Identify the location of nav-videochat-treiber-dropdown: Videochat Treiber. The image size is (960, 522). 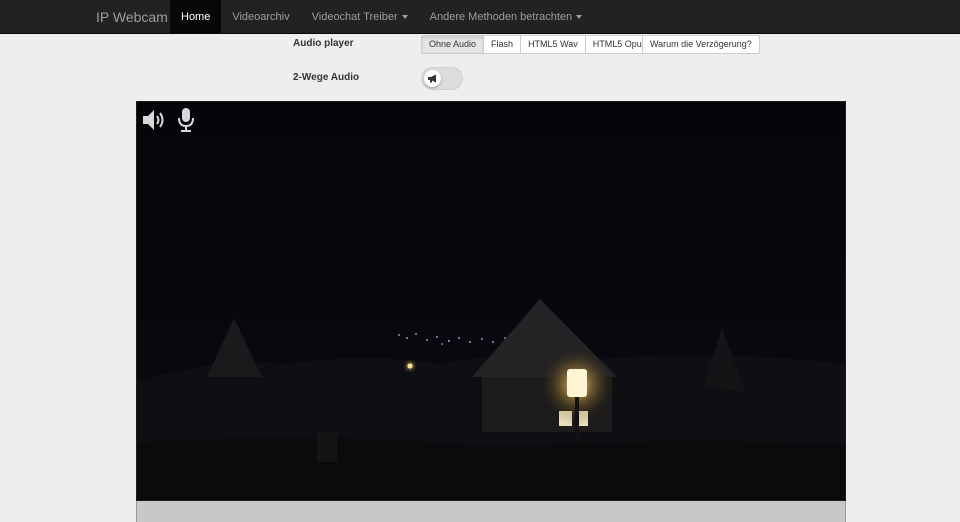
(360, 17).